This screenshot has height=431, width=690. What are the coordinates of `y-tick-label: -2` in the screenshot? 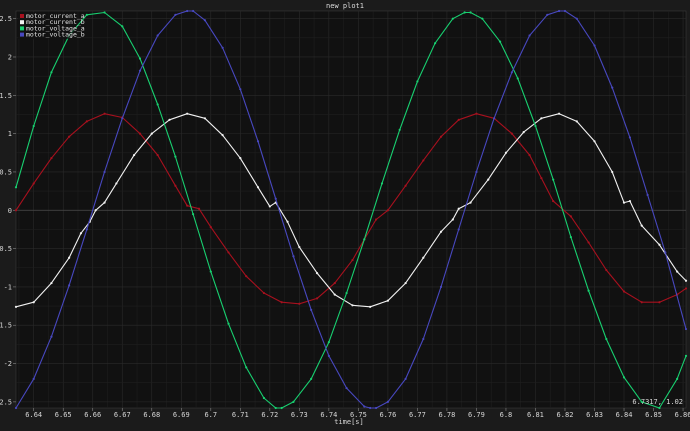 It's located at (8, 364).